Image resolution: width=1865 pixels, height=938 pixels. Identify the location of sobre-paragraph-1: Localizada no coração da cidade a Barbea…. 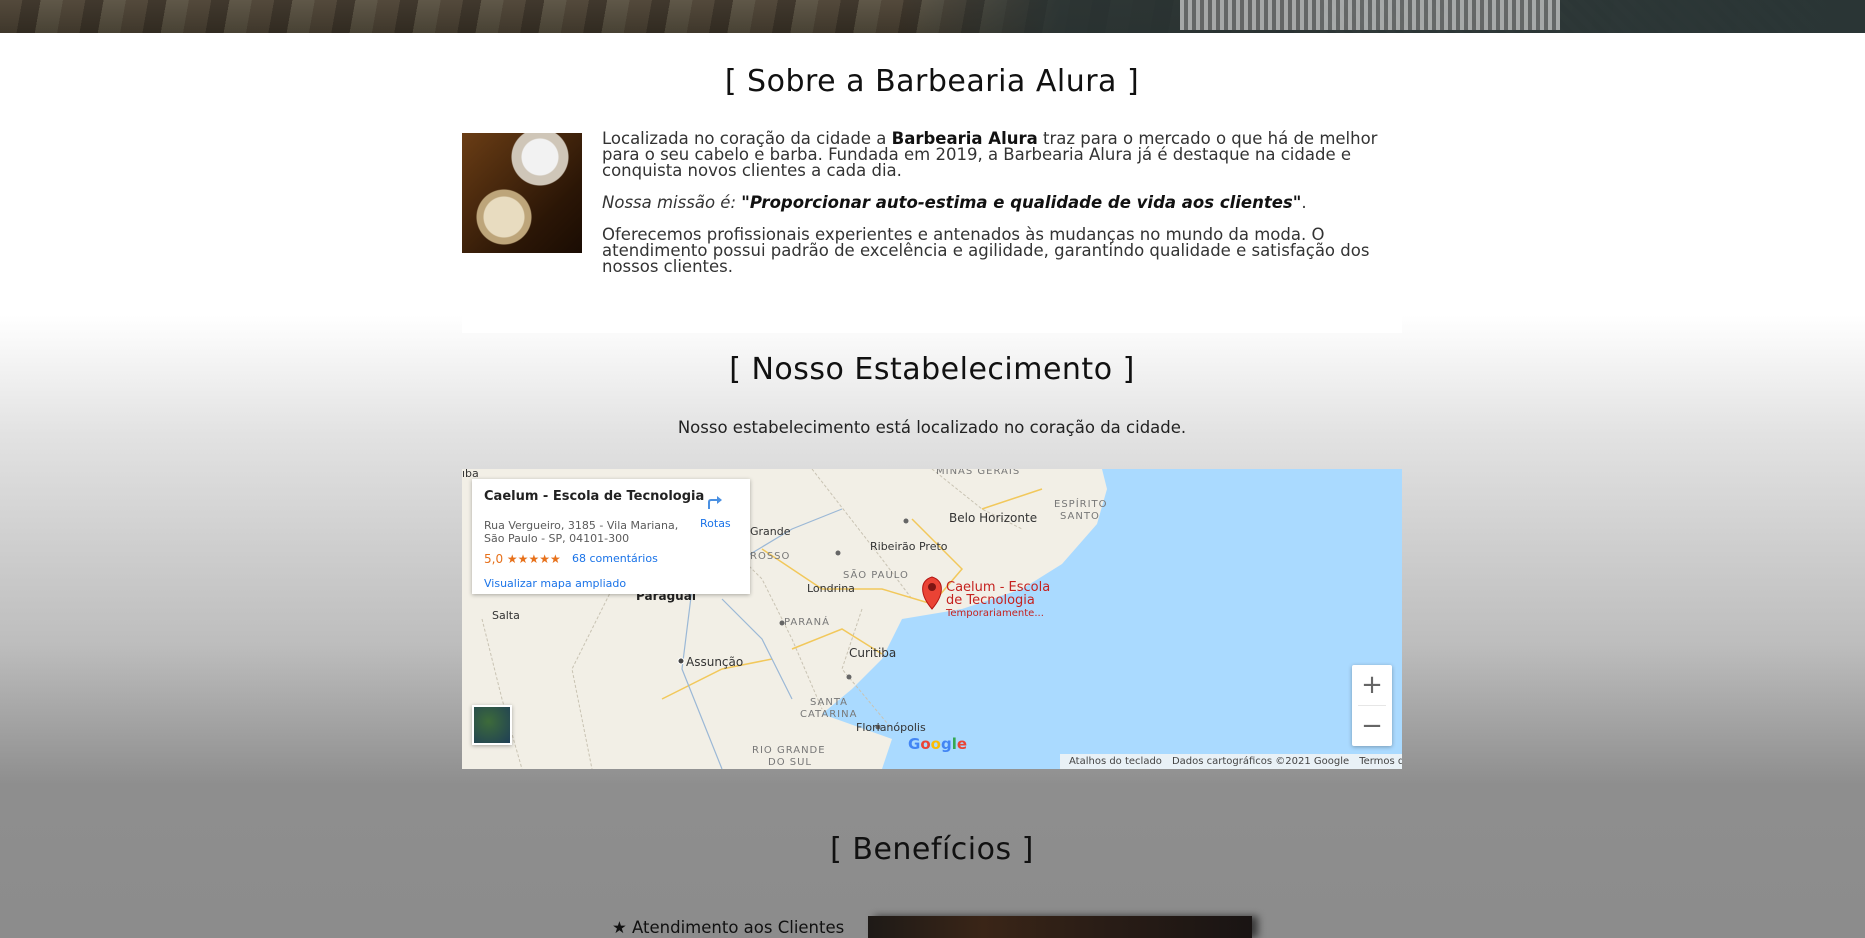
(990, 154).